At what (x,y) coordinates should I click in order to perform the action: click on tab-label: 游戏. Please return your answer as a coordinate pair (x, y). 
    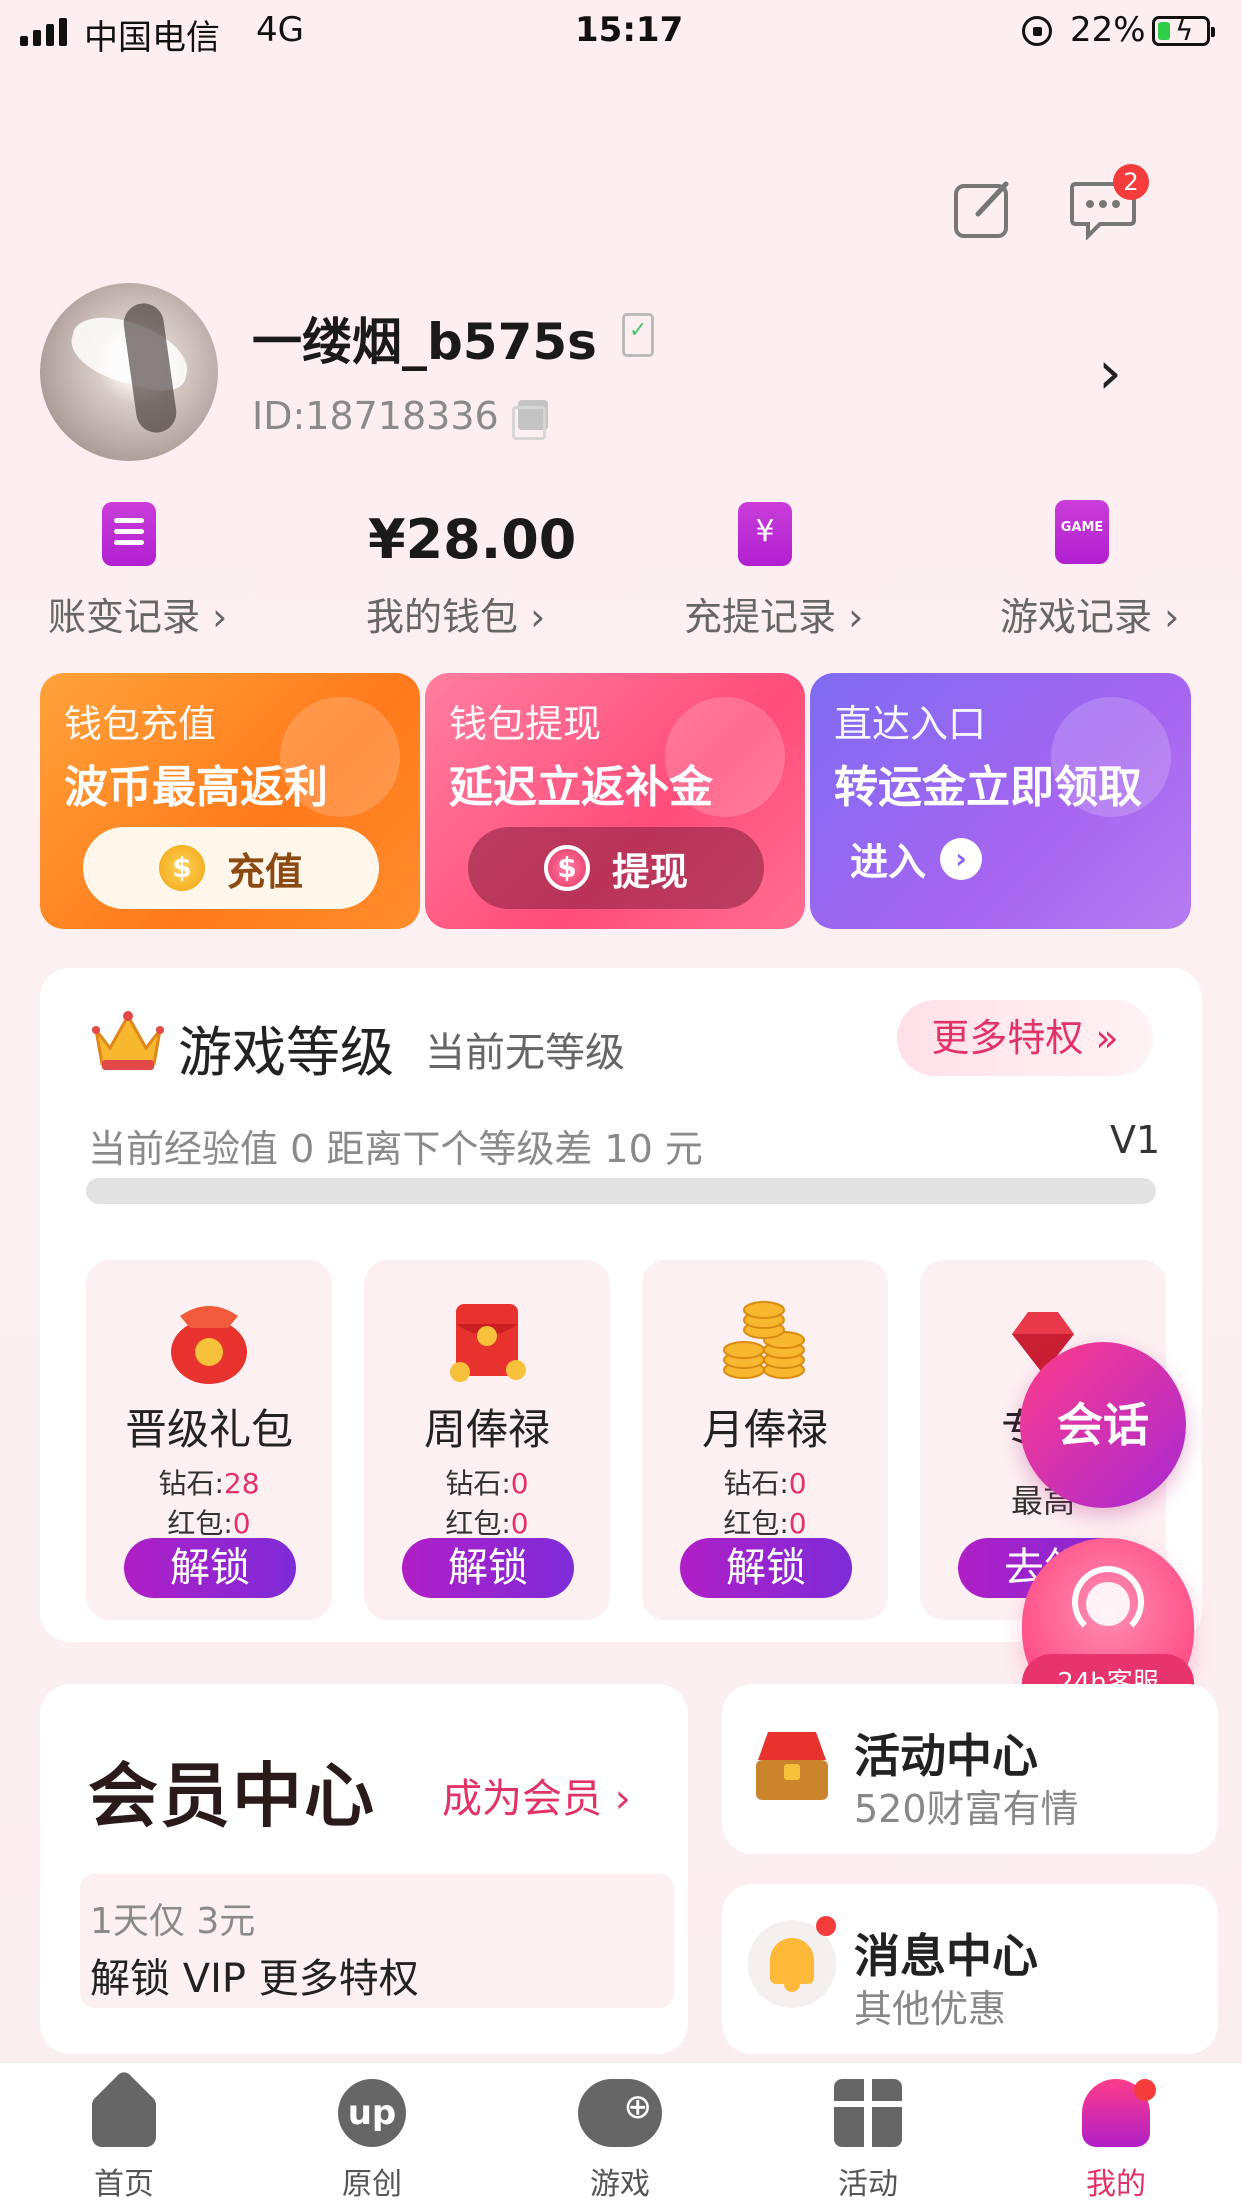
    Looking at the image, I should click on (620, 2184).